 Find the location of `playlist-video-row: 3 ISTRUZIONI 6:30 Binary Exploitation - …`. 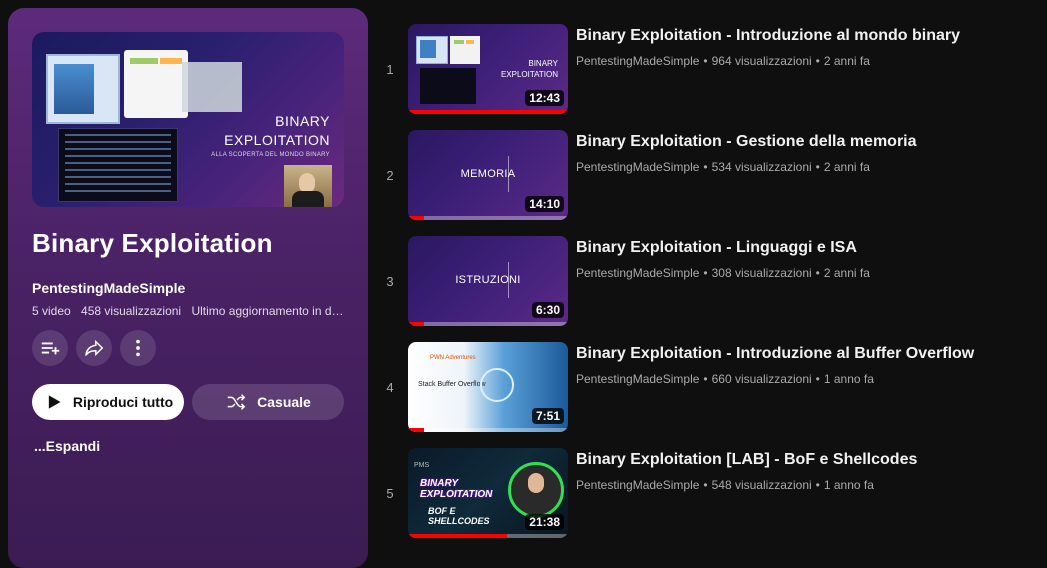

playlist-video-row: 3 ISTRUZIONI 6:30 Binary Exploitation - … is located at coordinates (712, 282).